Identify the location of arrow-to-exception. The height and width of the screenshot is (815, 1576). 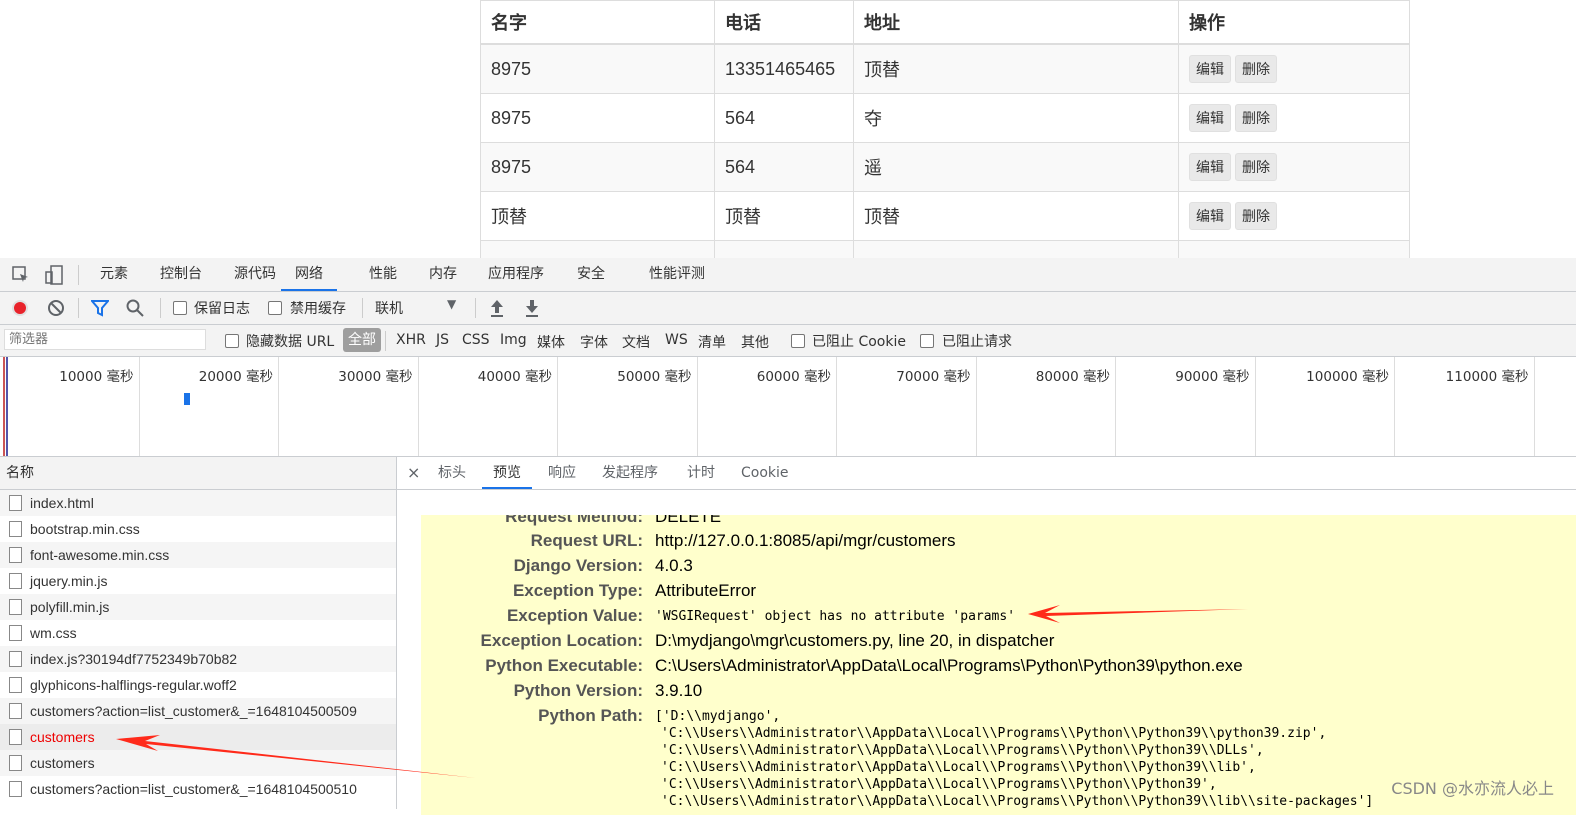
(1138, 614).